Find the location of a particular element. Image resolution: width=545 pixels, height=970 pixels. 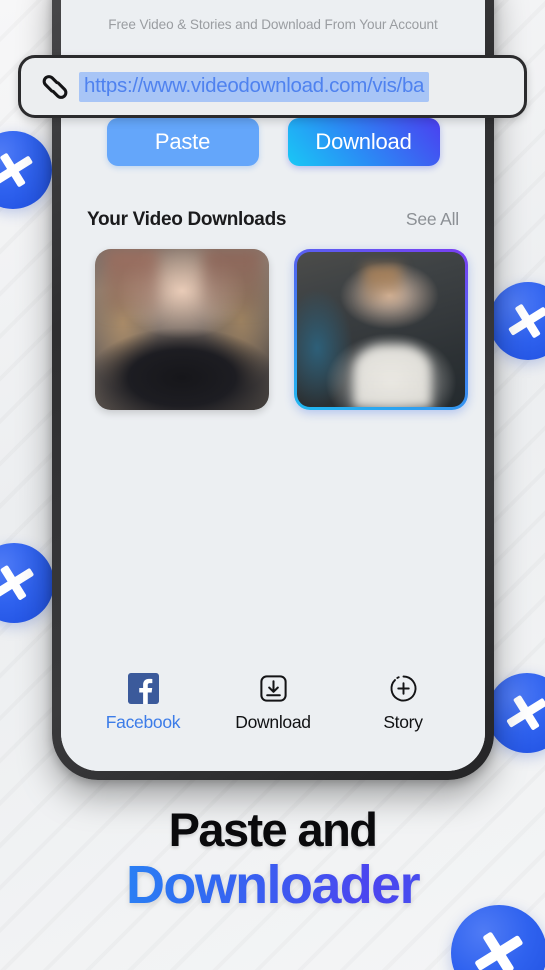

headline-line-1: Paste and is located at coordinates (273, 829).